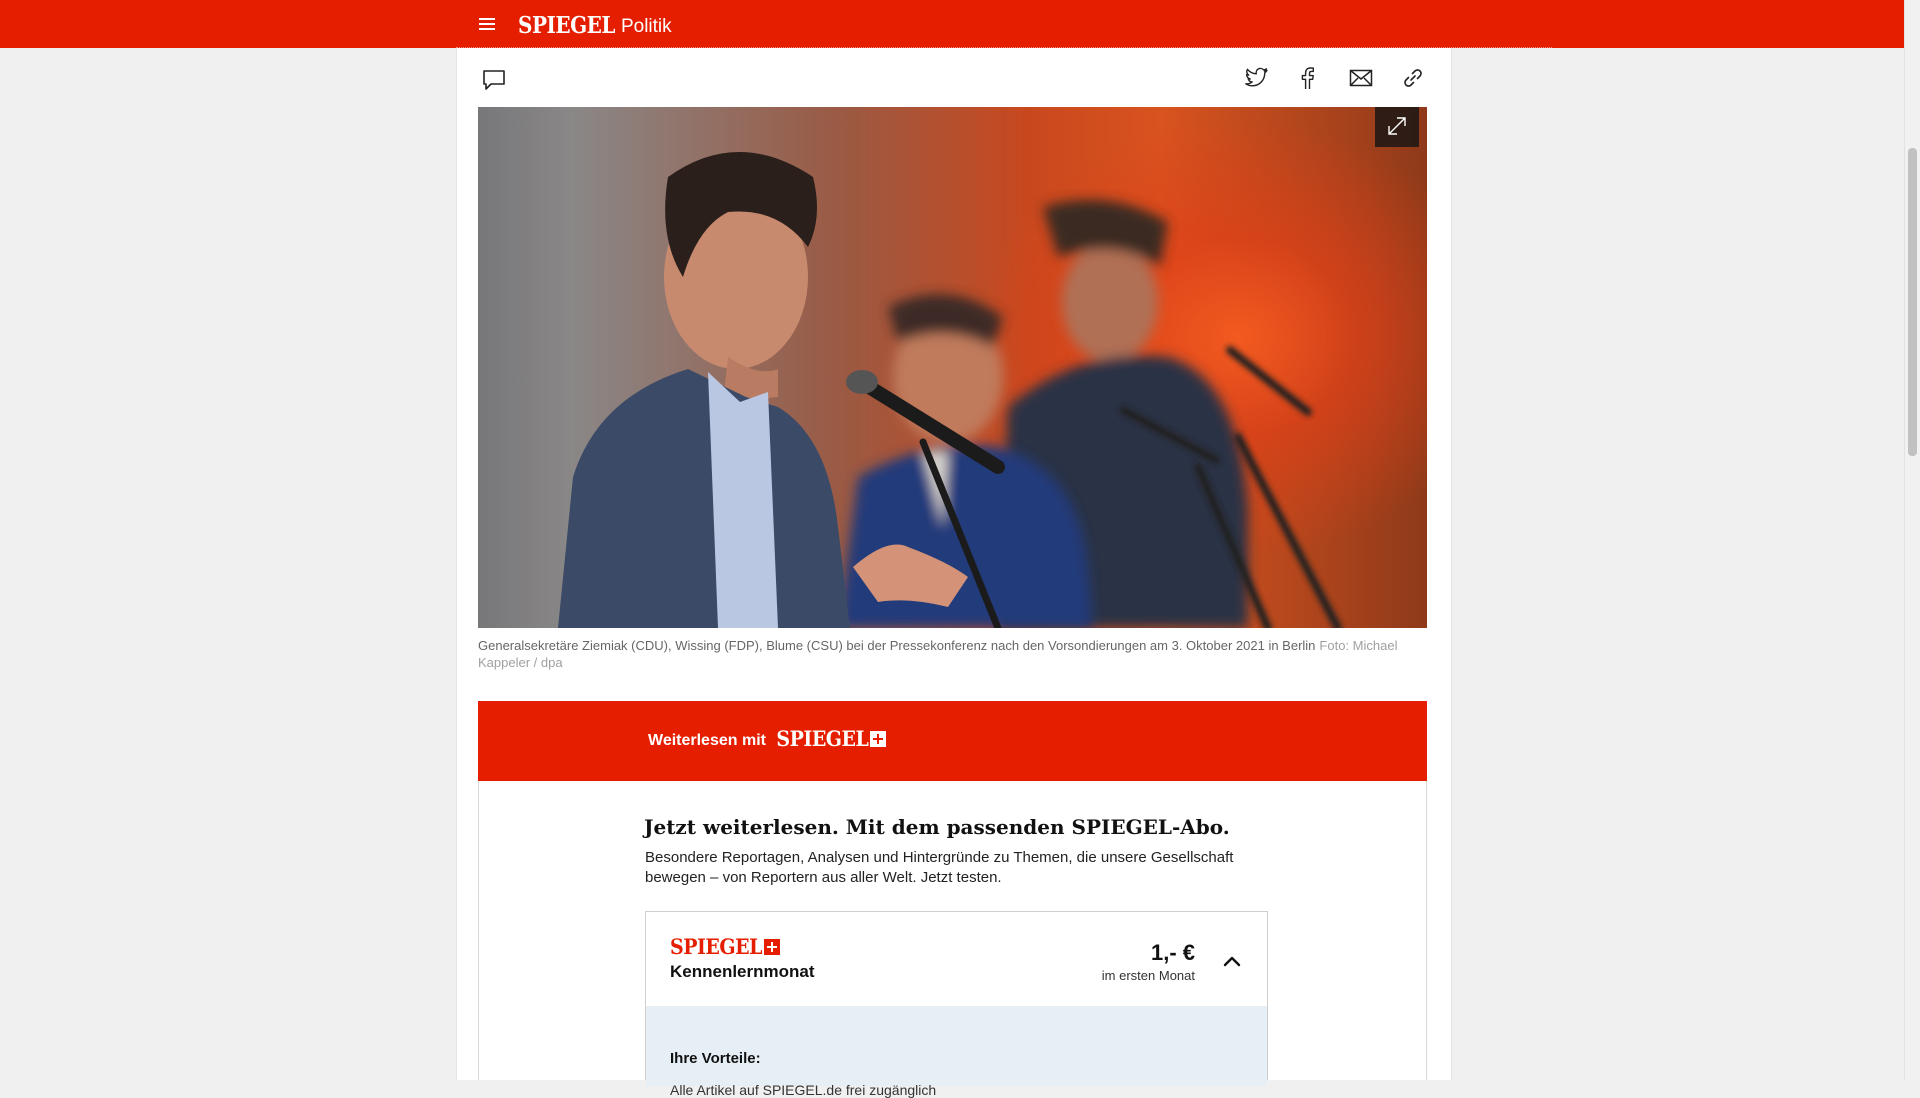 Image resolution: width=1920 pixels, height=1098 pixels. Describe the element at coordinates (646, 26) in the screenshot. I see `section-name: Politik` at that location.